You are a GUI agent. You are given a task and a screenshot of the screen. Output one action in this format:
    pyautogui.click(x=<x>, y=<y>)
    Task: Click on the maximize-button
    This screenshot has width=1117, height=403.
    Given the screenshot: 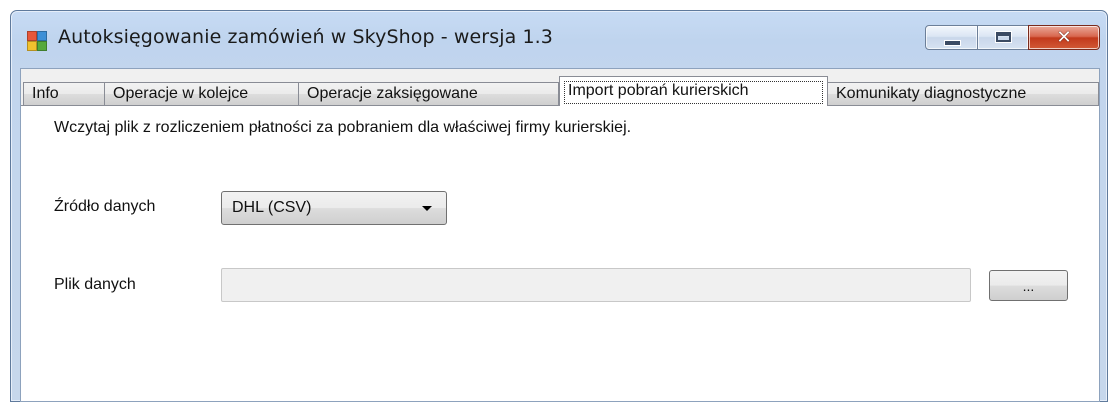 What is the action you would take?
    pyautogui.click(x=1003, y=37)
    